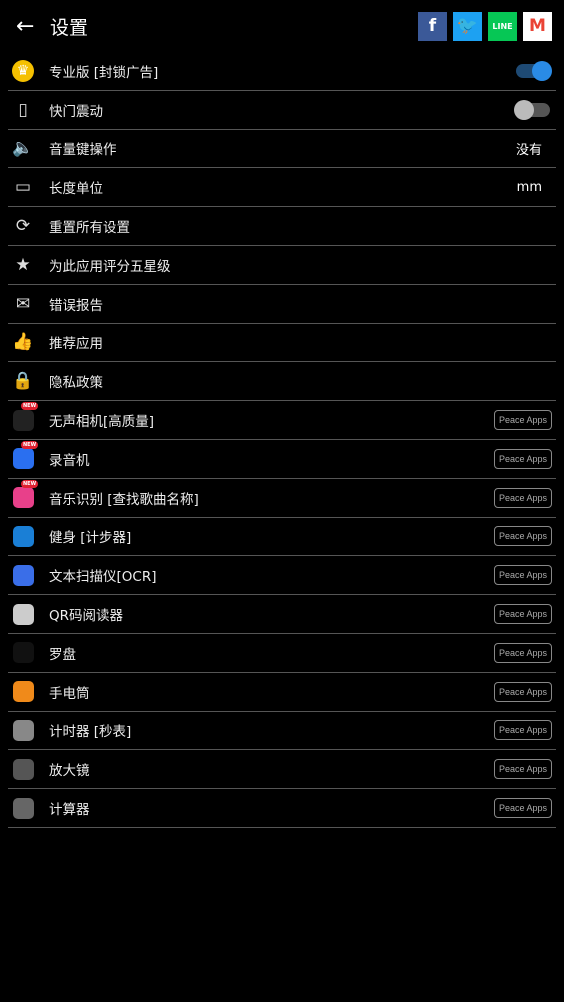 The height and width of the screenshot is (1002, 564). I want to click on app-row: 放大镜 Peace Apps, so click(282, 770).